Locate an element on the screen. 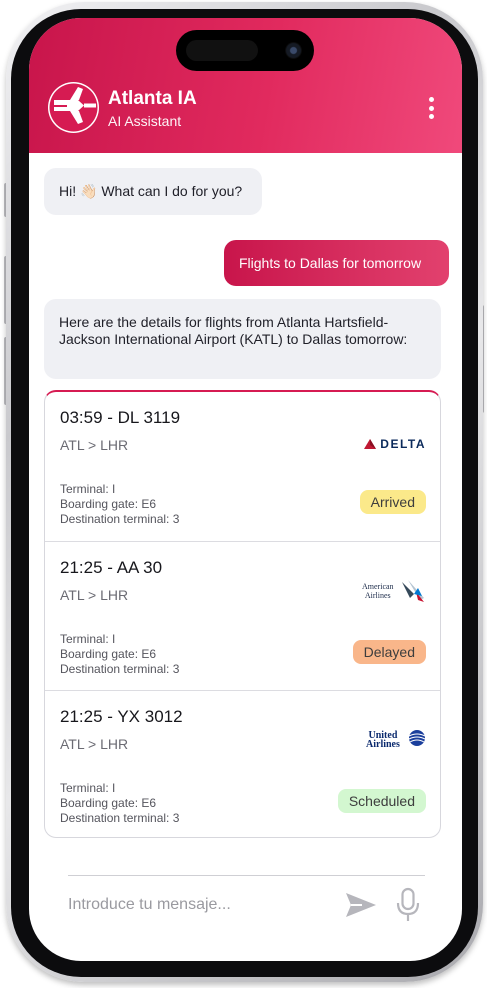 This screenshot has width=487, height=988. app-title: Atlanta IA is located at coordinates (152, 98).